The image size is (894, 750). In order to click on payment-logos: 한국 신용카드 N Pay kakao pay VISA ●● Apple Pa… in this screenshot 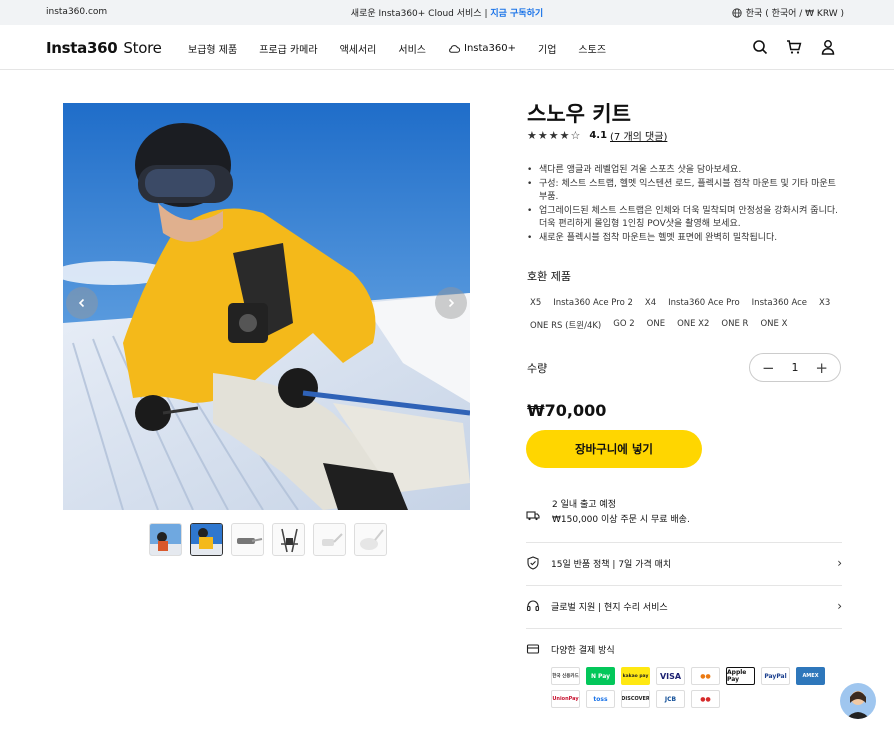, I will do `click(691, 687)`.